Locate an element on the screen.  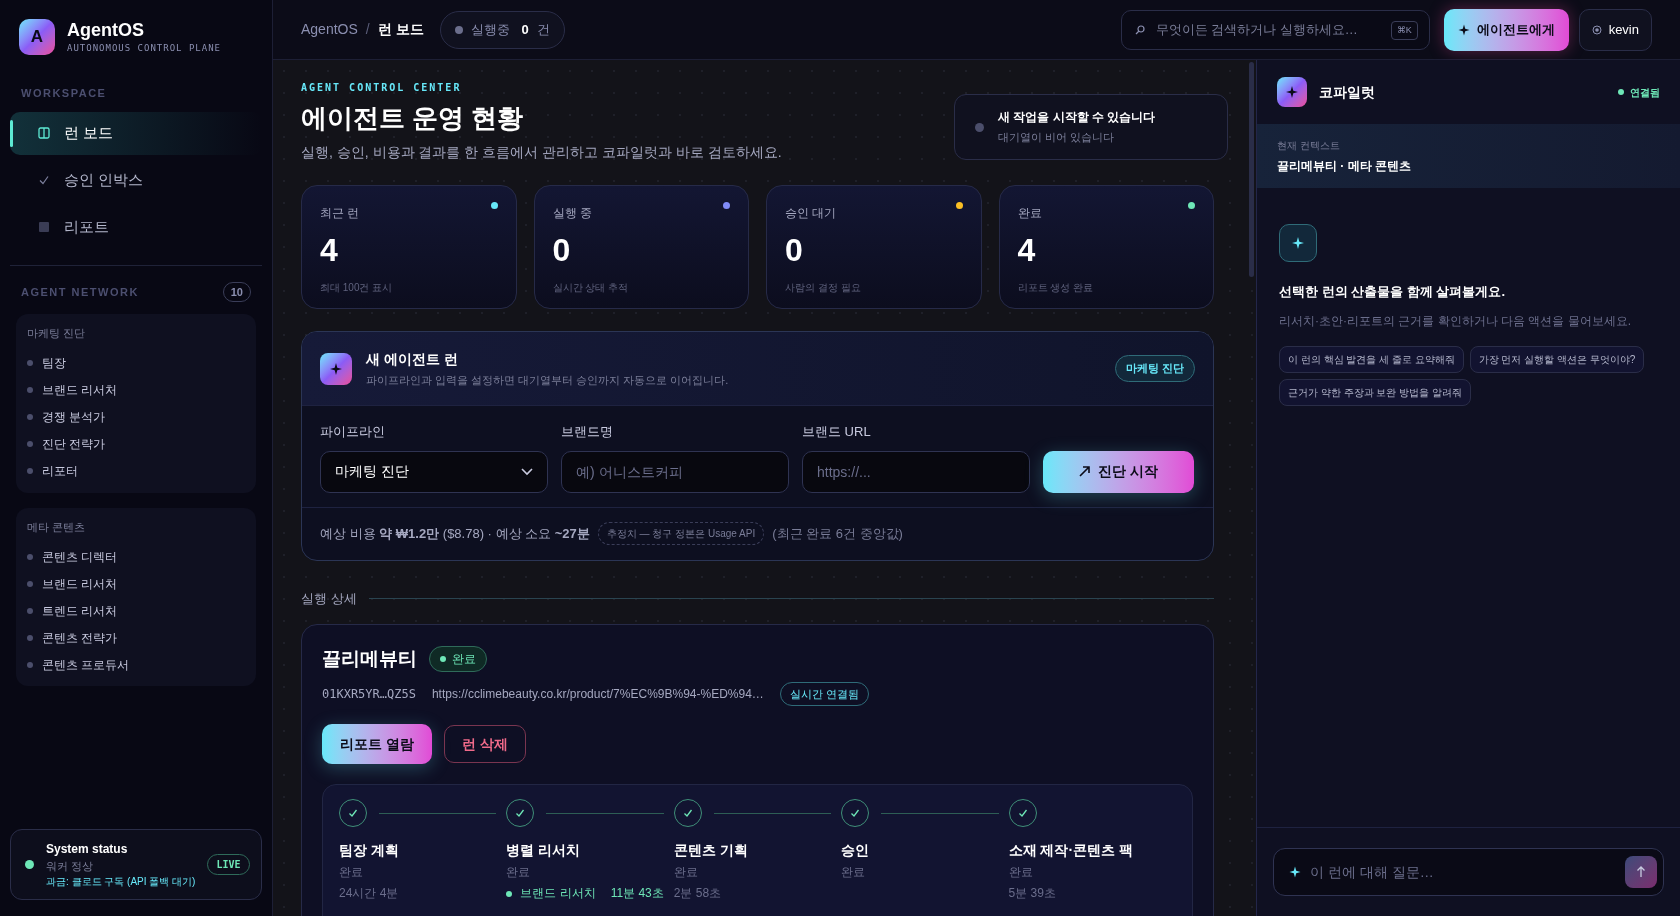
stat-caption: 사람의 결정 필요 is located at coordinates (823, 288).